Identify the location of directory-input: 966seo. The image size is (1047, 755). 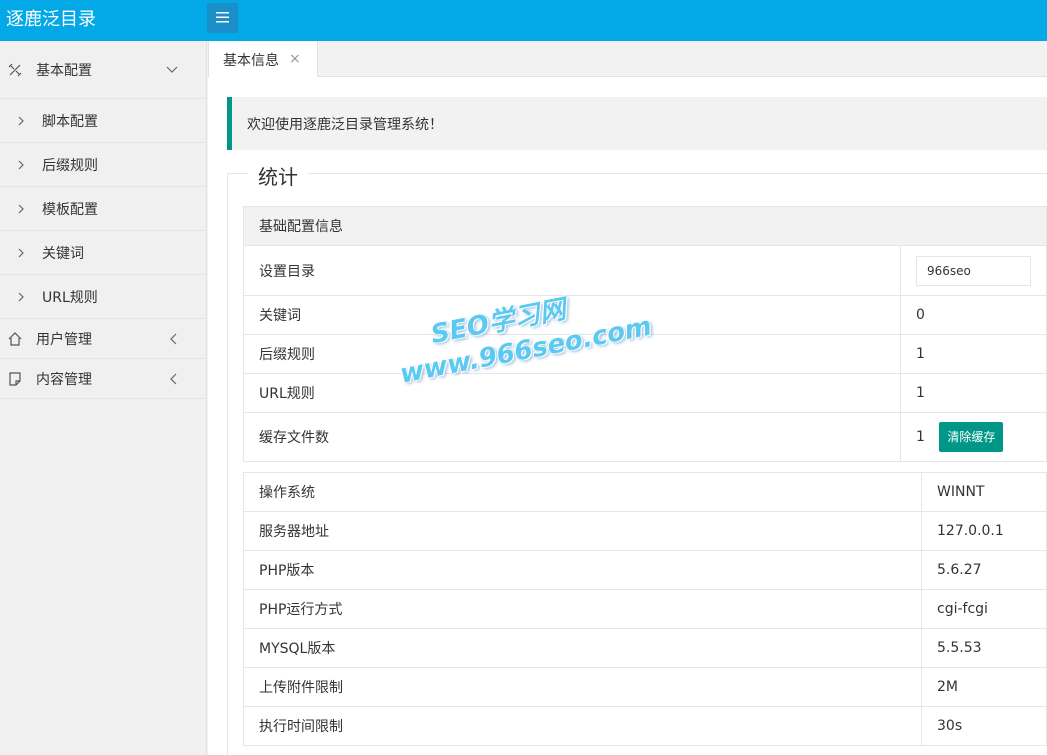
(973, 270).